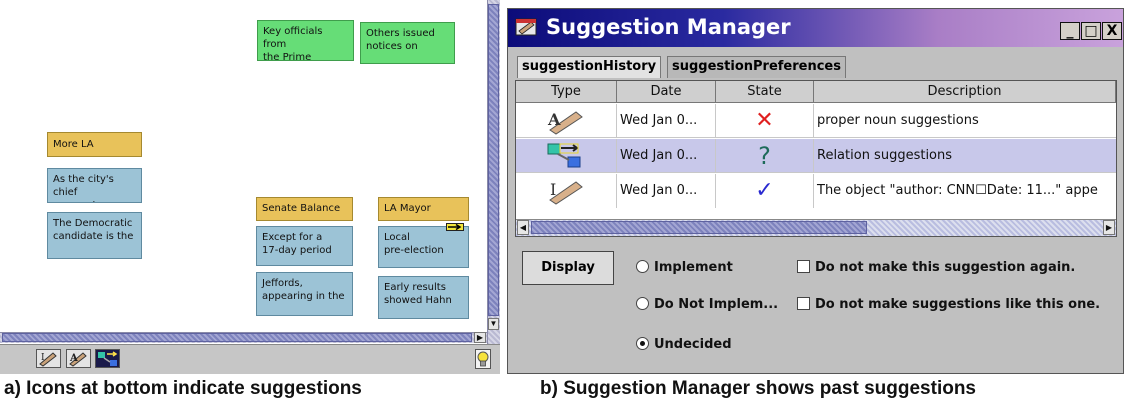 This screenshot has height=403, width=1126. I want to click on vertical-scroll-thumb, so click(493, 160).